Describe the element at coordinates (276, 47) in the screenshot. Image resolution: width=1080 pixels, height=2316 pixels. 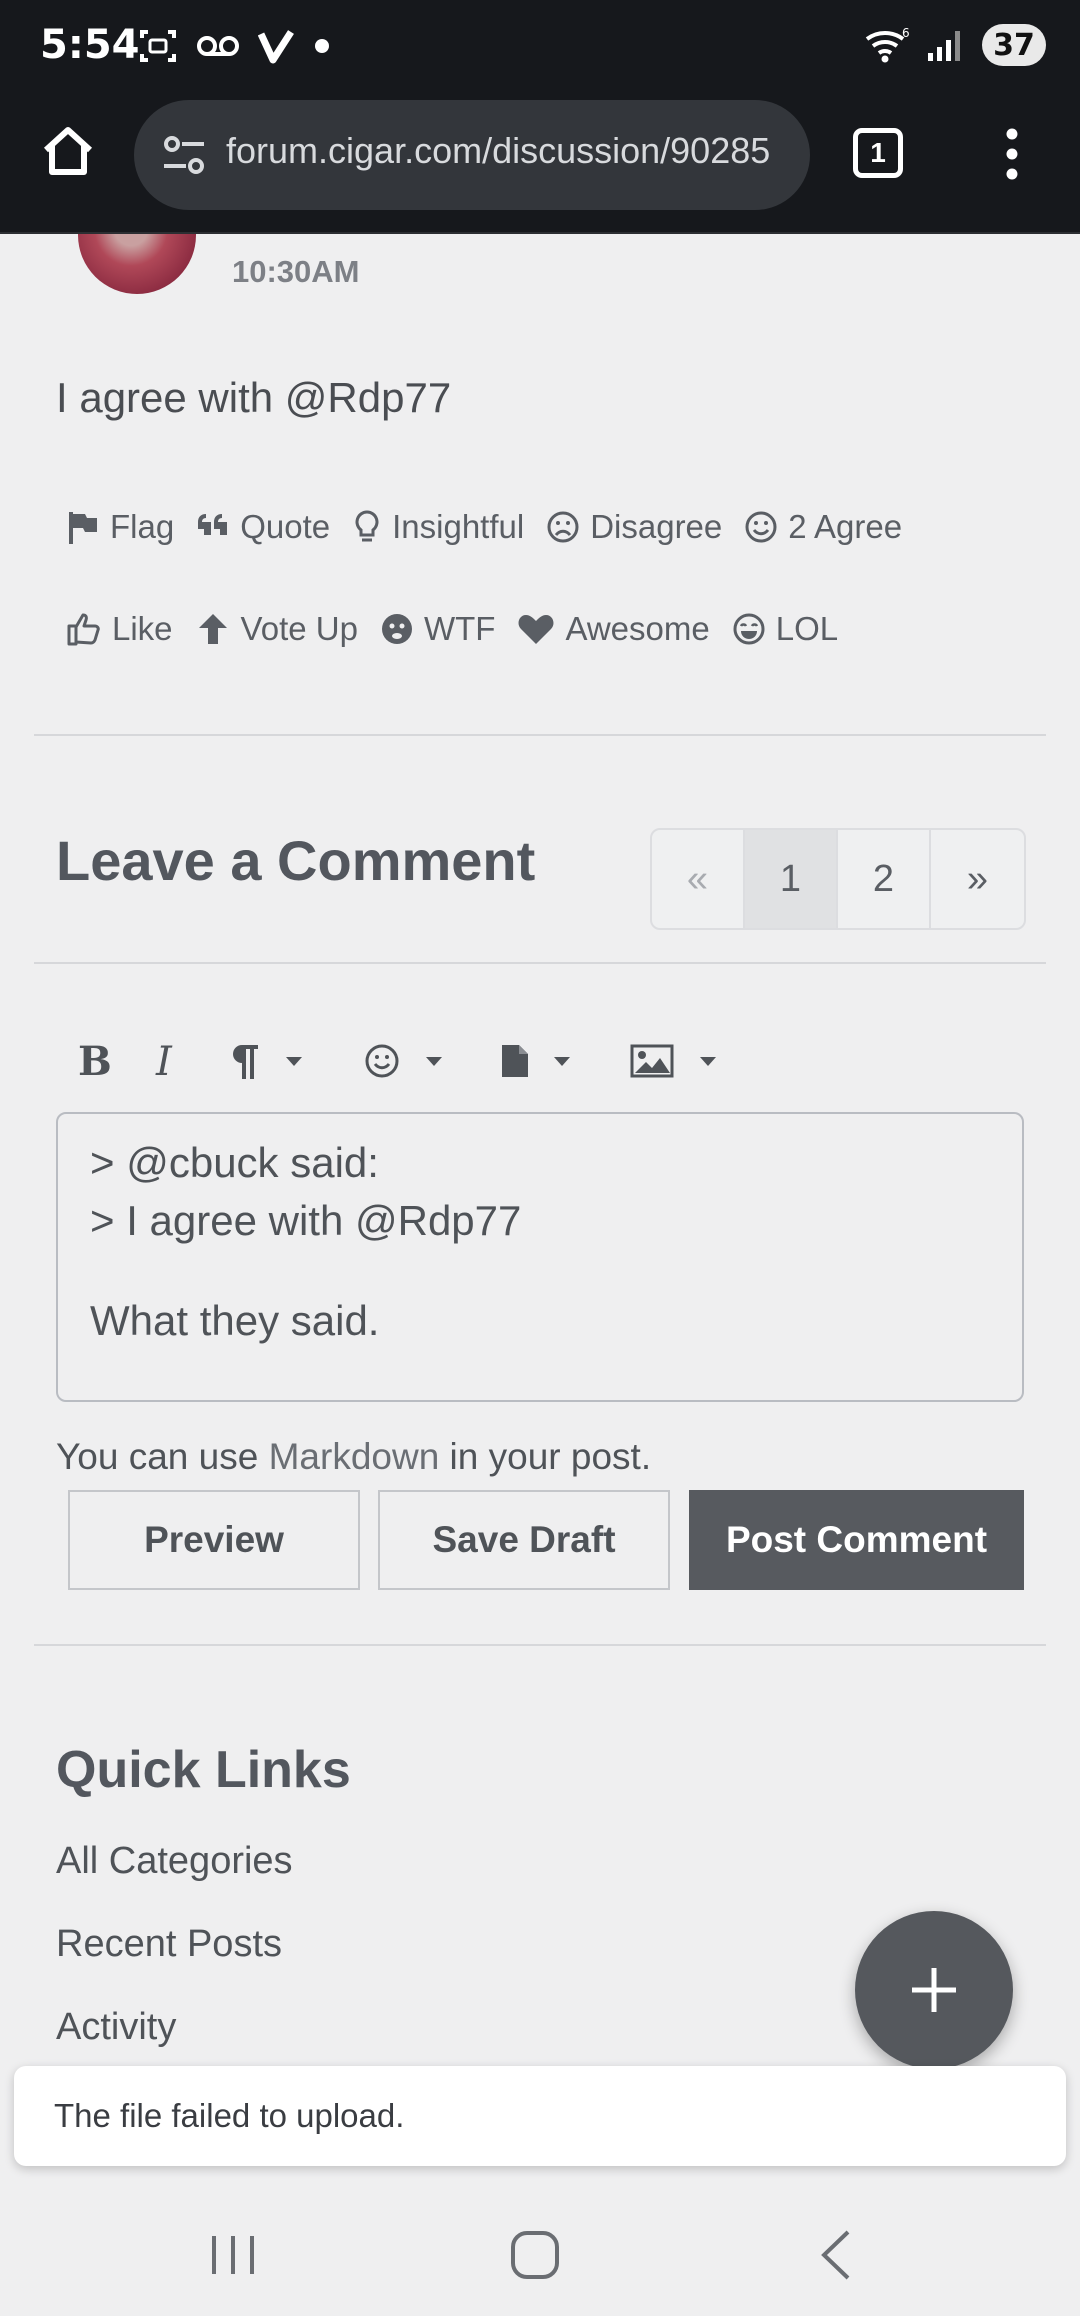
I see `verizon-icon` at that location.